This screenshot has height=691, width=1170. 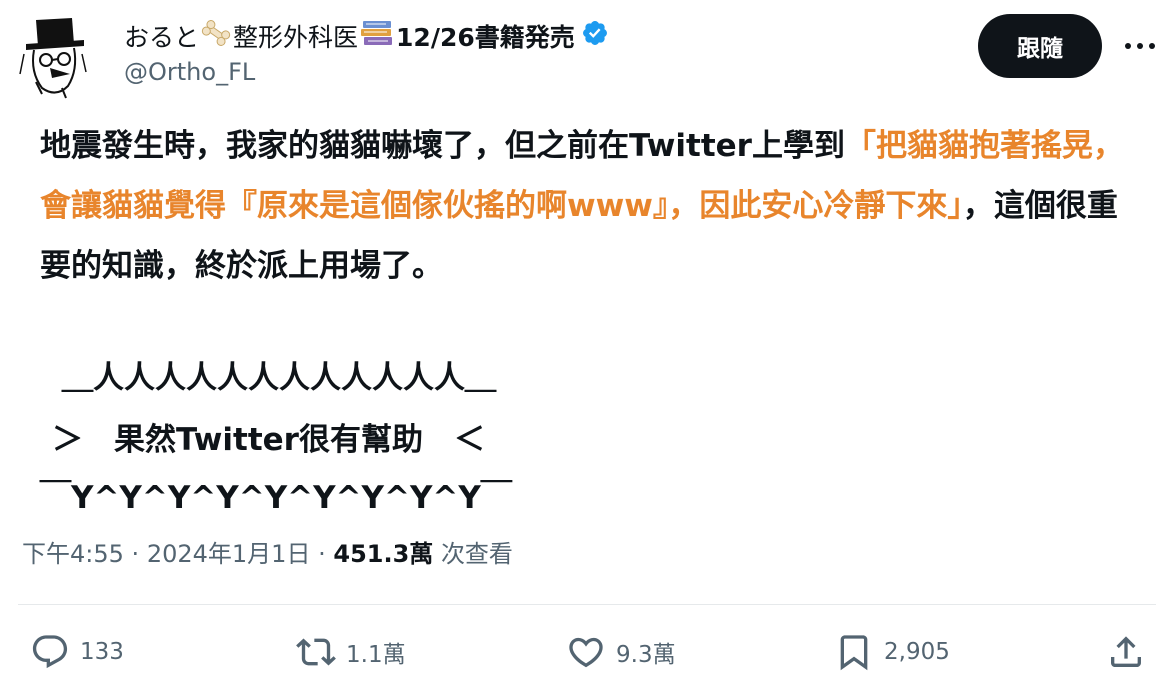 I want to click on like-button: 9.3萬, so click(x=621, y=652).